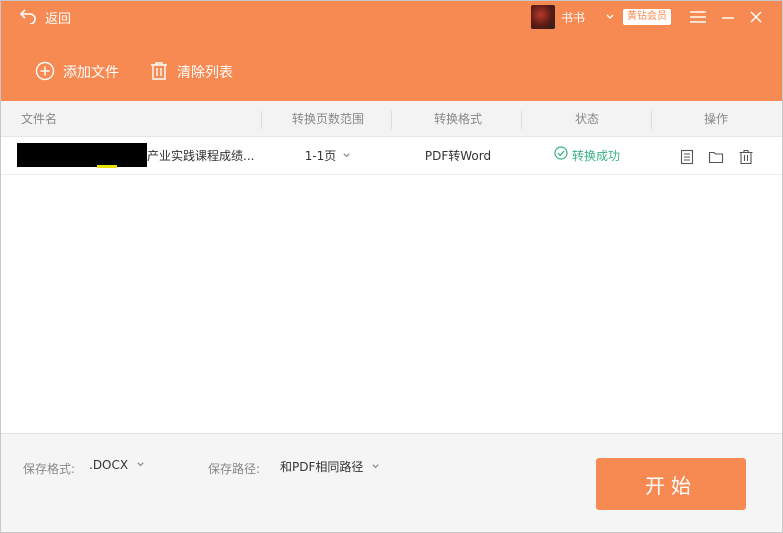  Describe the element at coordinates (687, 157) in the screenshot. I see `open-file-icon` at that location.